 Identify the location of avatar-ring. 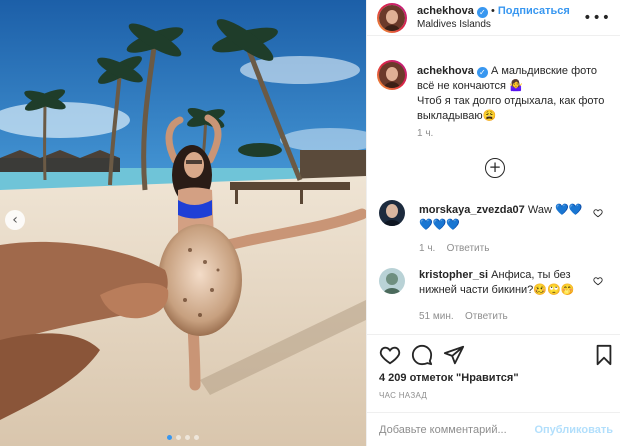
(392, 18).